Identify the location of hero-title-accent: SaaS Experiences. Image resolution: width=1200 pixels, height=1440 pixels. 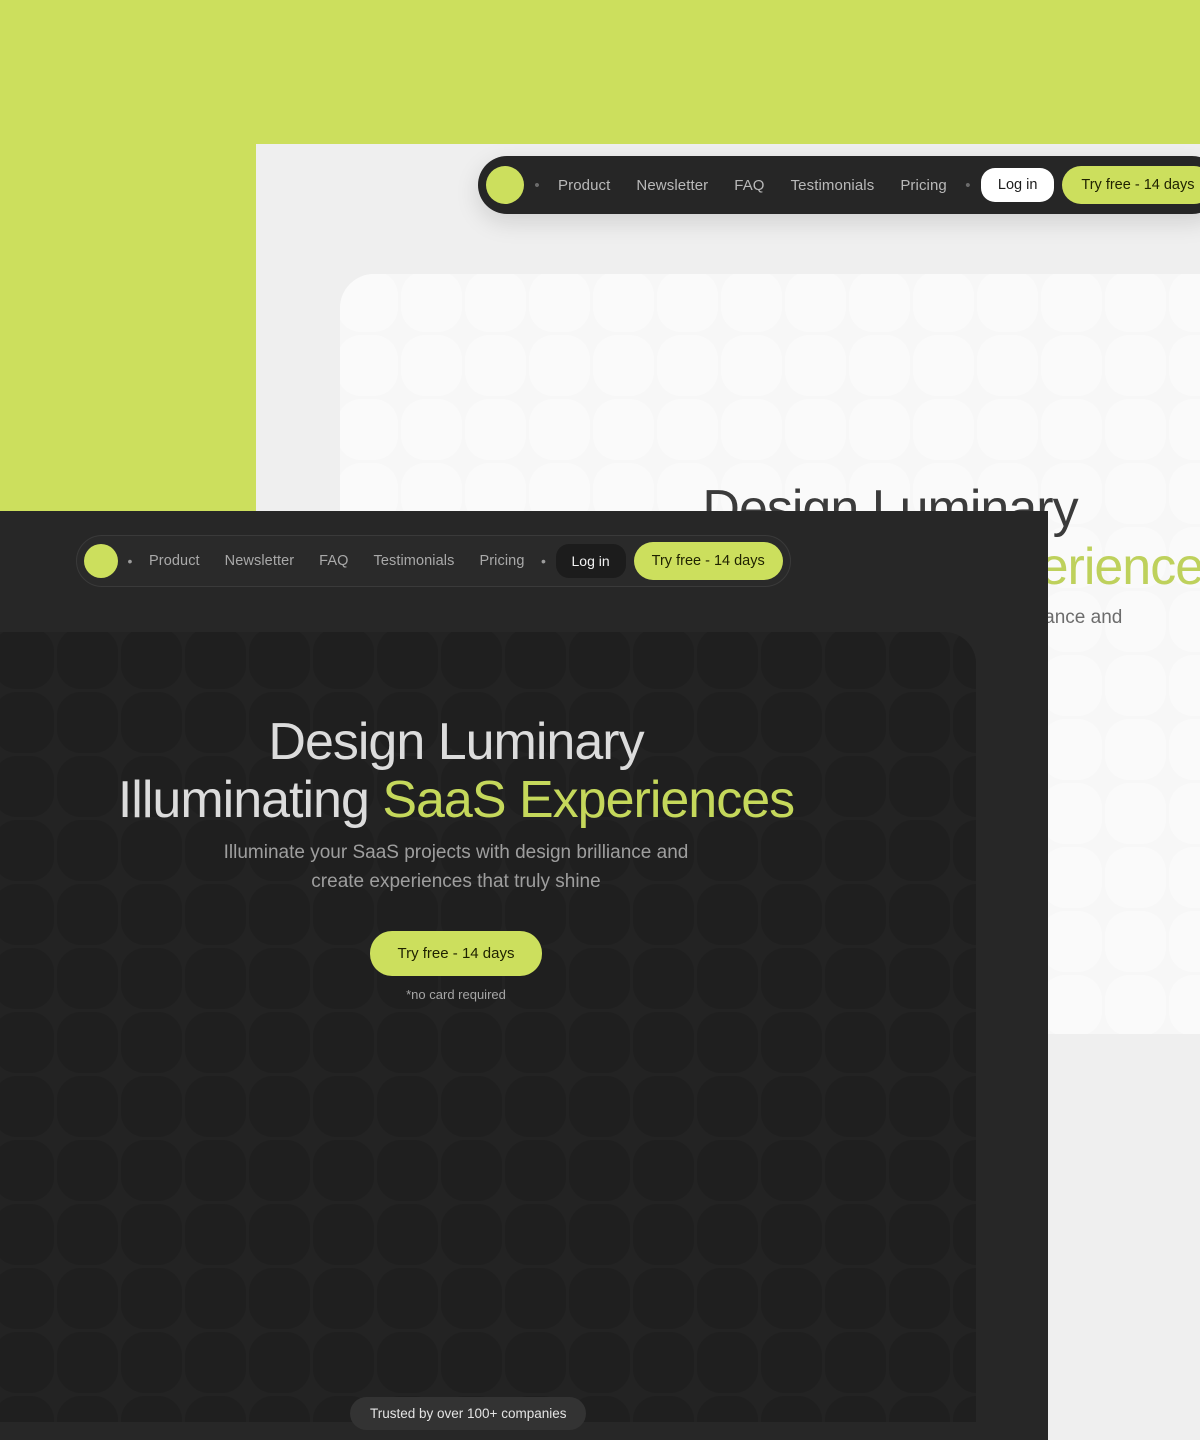
(588, 800).